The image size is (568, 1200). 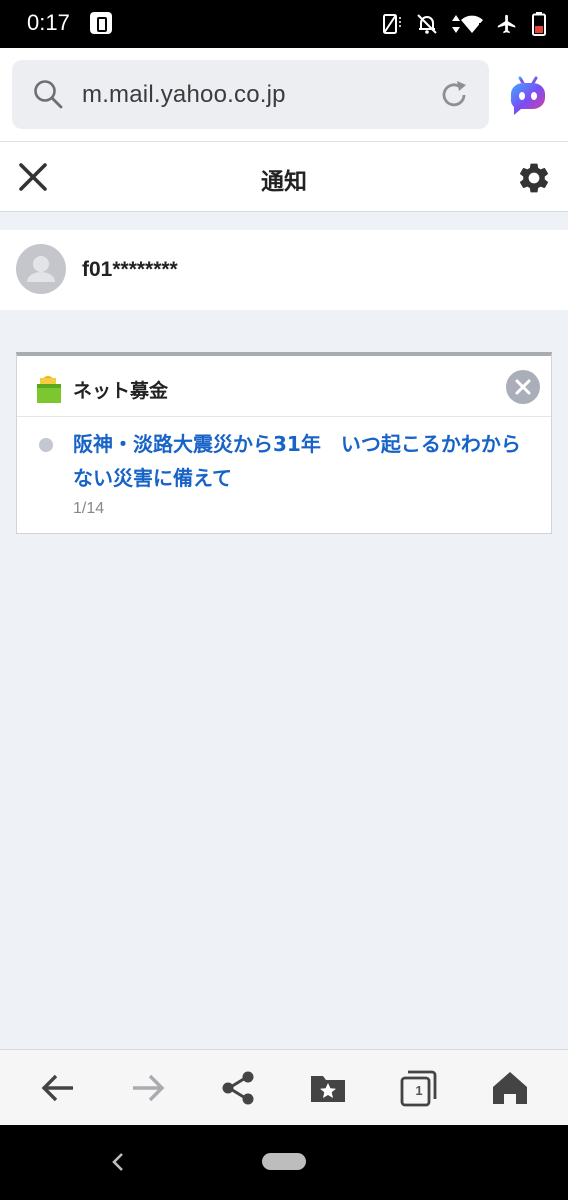 What do you see at coordinates (121, 391) in the screenshot?
I see `card-title: ネット募金` at bounding box center [121, 391].